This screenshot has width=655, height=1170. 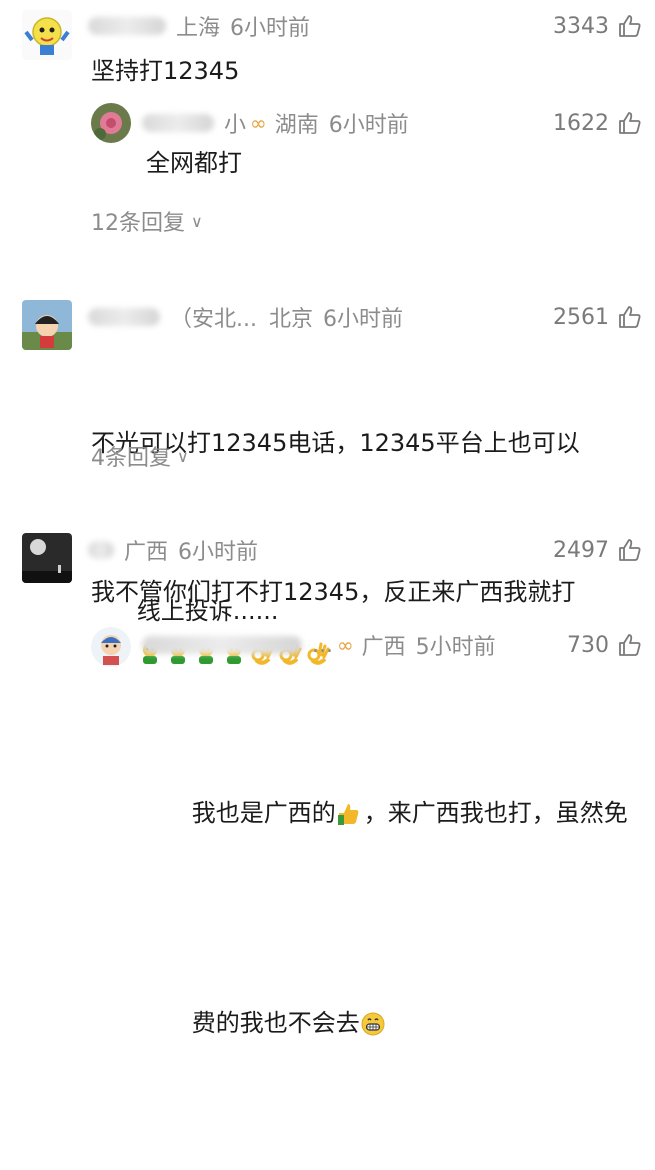 What do you see at coordinates (263, 813) in the screenshot?
I see `reply-text-segment: 我也是广西的` at bounding box center [263, 813].